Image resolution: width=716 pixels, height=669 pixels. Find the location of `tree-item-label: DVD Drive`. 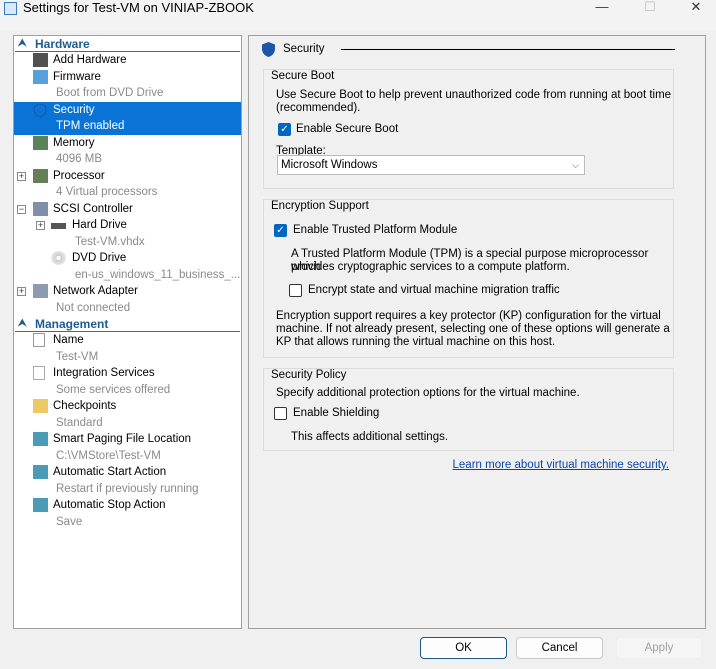

tree-item-label: DVD Drive is located at coordinates (99, 258).